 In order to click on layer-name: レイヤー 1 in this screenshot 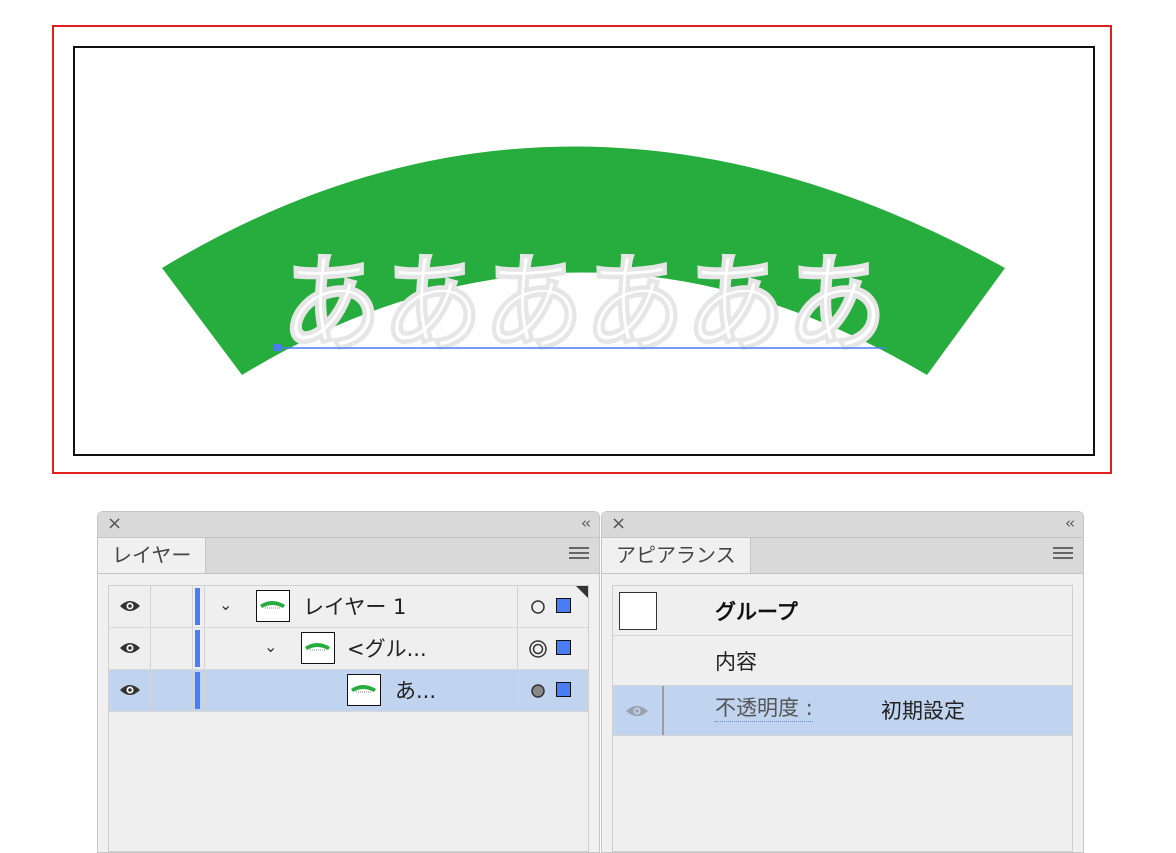, I will do `click(354, 606)`.